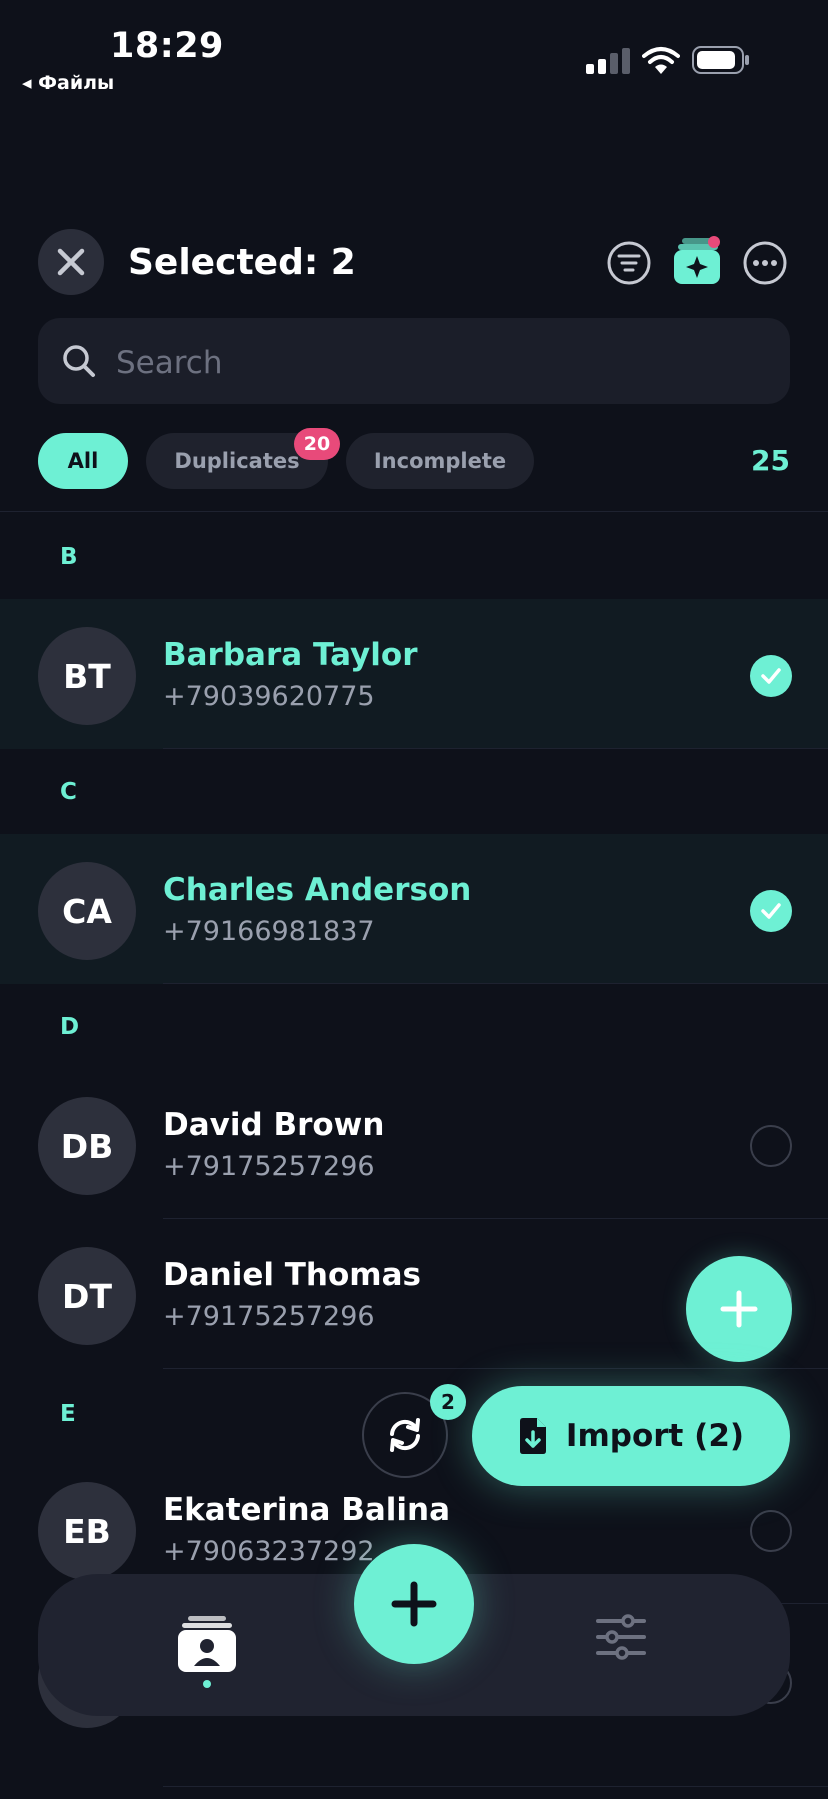 The image size is (828, 1799). I want to click on contact-row: CA Charles Anderson +79166981837, so click(414, 909).